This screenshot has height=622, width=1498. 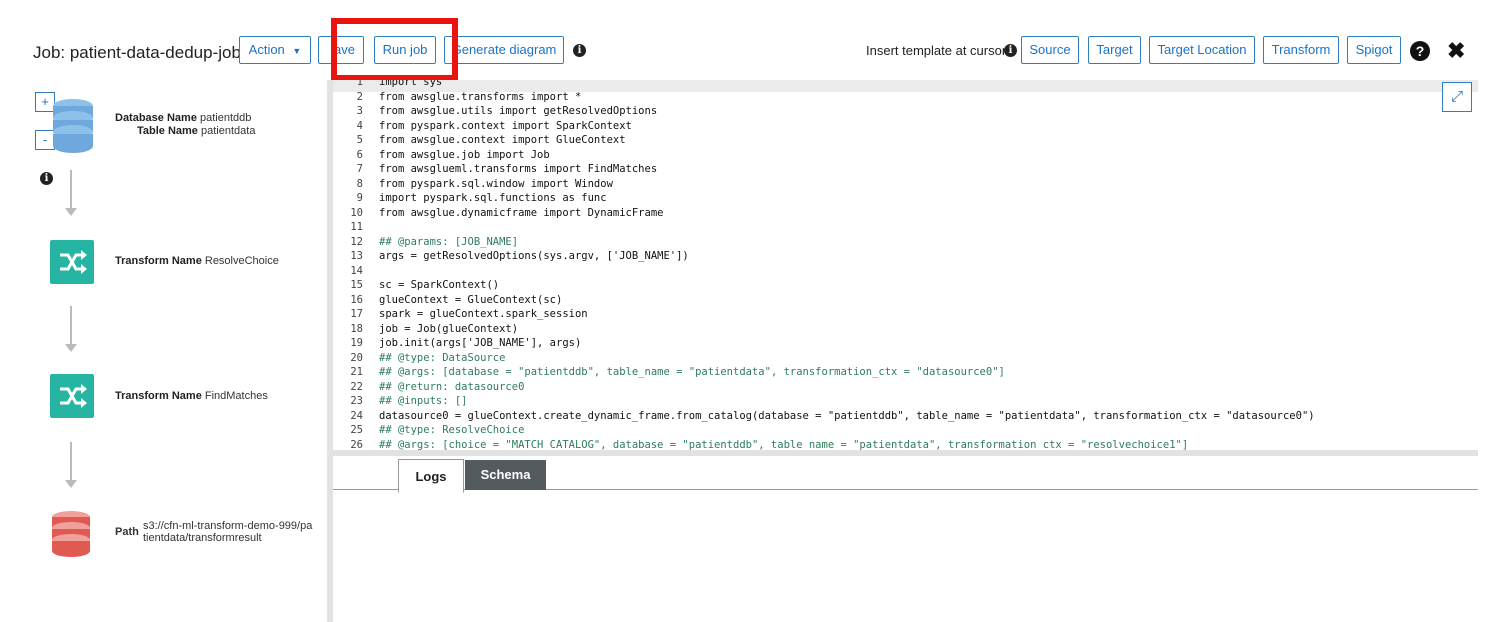 I want to click on line-number: 11, so click(x=356, y=227).